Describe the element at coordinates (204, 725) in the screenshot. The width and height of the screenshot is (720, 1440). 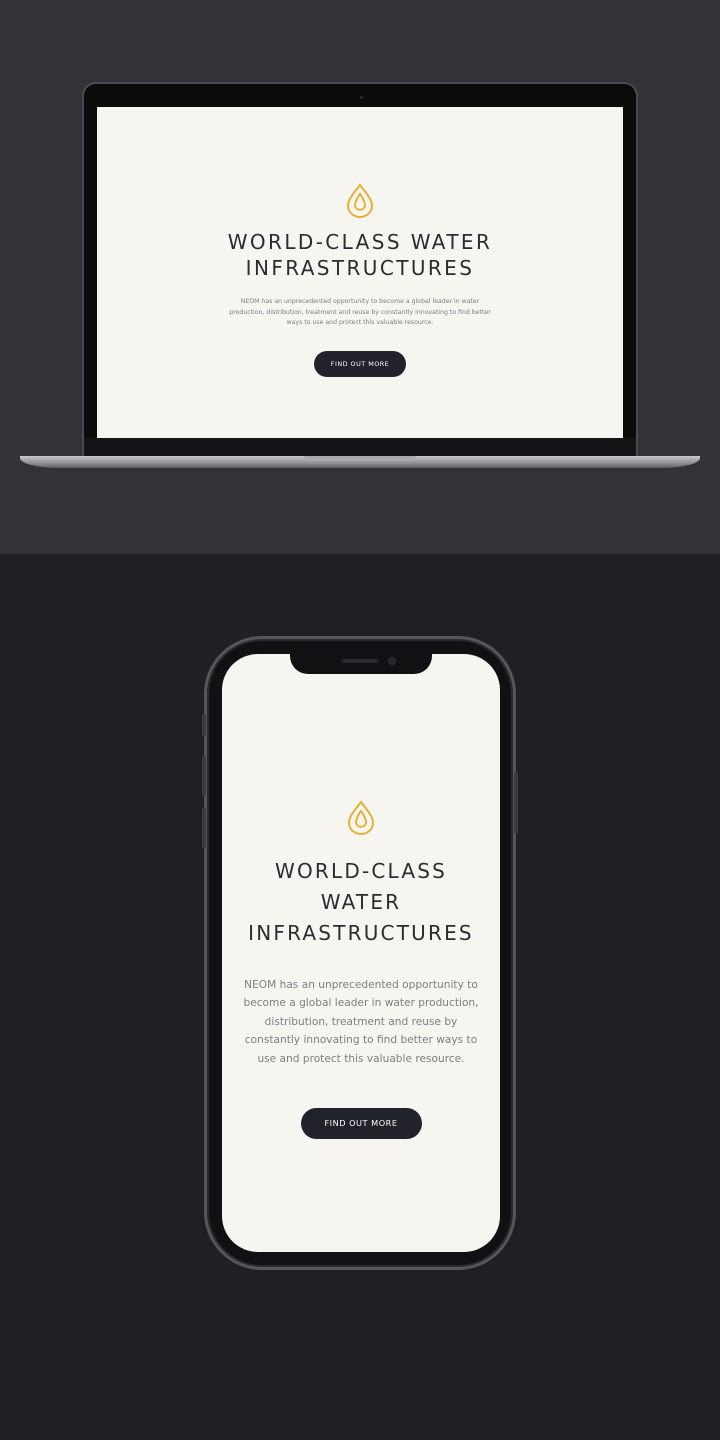
I see `phone-mute-switch` at that location.